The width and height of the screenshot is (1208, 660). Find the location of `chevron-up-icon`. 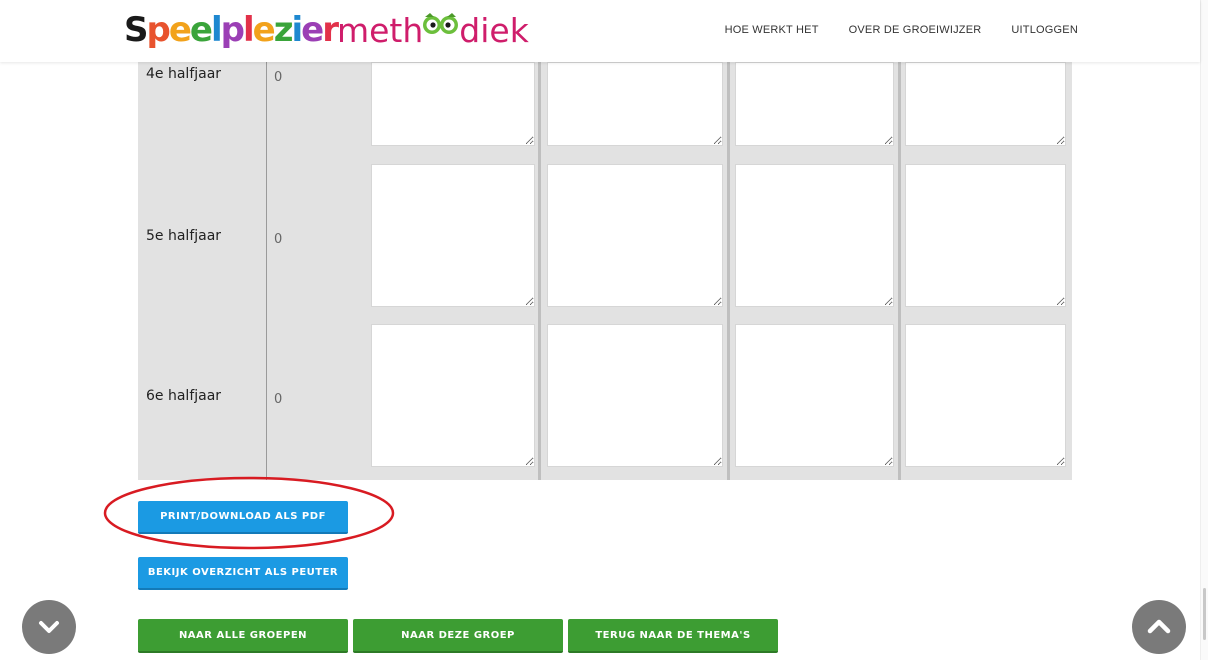

chevron-up-icon is located at coordinates (1159, 626).